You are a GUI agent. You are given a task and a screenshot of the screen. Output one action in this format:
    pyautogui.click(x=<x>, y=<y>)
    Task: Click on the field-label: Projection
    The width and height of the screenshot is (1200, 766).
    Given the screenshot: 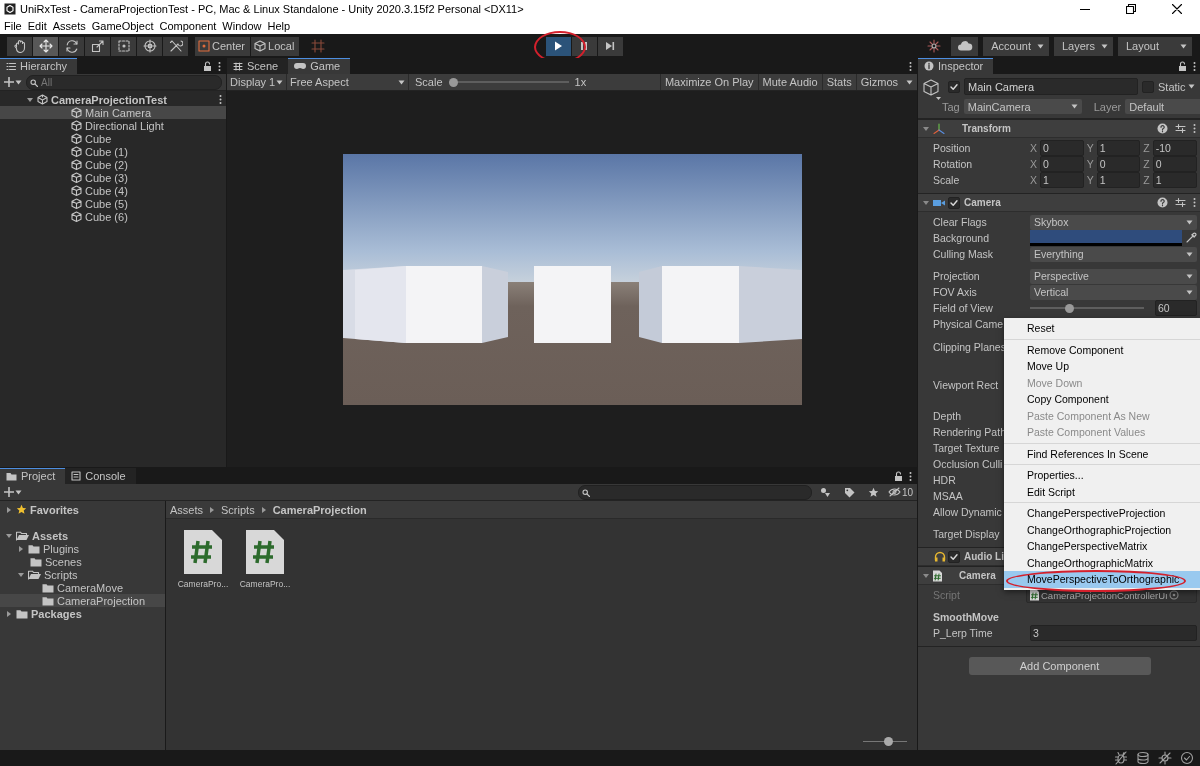 What is the action you would take?
    pyautogui.click(x=957, y=276)
    